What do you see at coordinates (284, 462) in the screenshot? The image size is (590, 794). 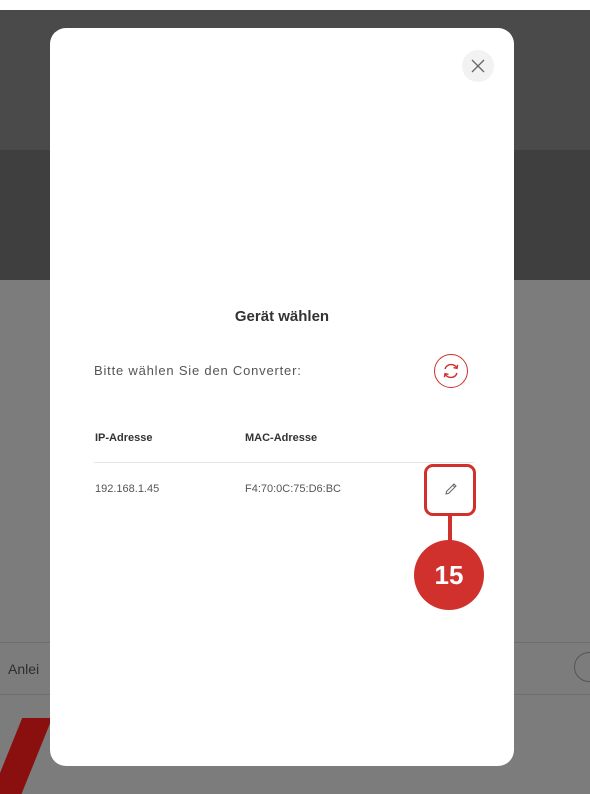 I see `table-header-divider` at bounding box center [284, 462].